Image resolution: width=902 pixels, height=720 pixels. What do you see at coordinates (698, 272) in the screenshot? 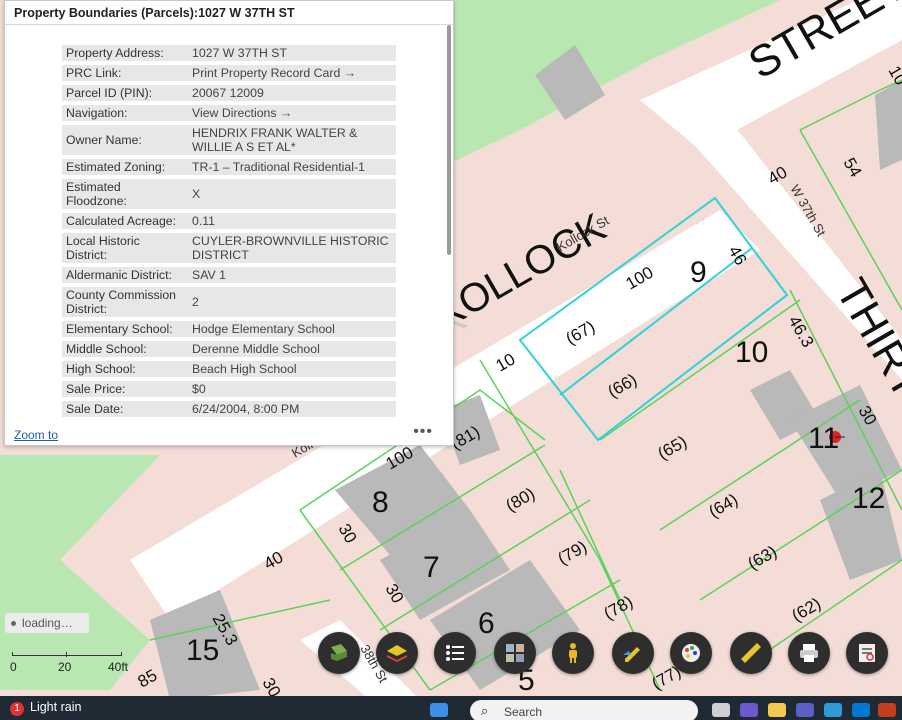
I see `lot-number: 9` at bounding box center [698, 272].